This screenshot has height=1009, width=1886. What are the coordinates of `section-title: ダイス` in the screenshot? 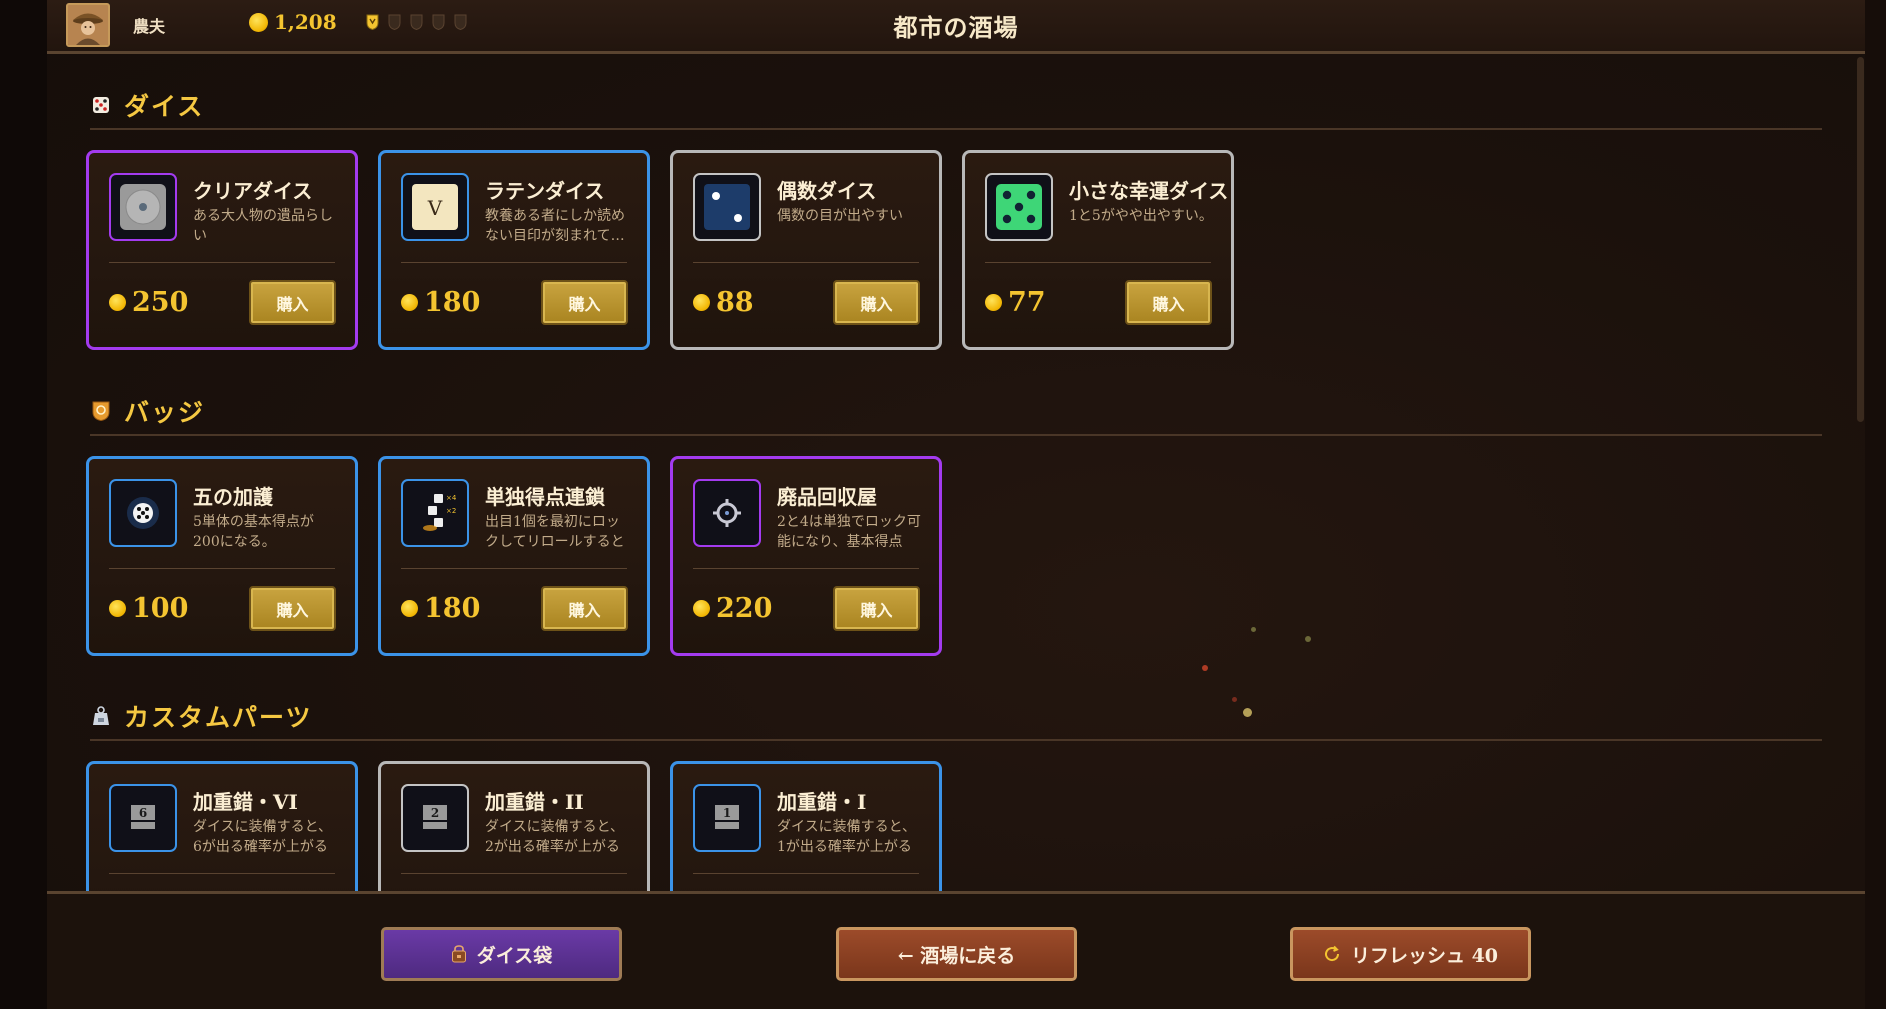 It's located at (164, 106).